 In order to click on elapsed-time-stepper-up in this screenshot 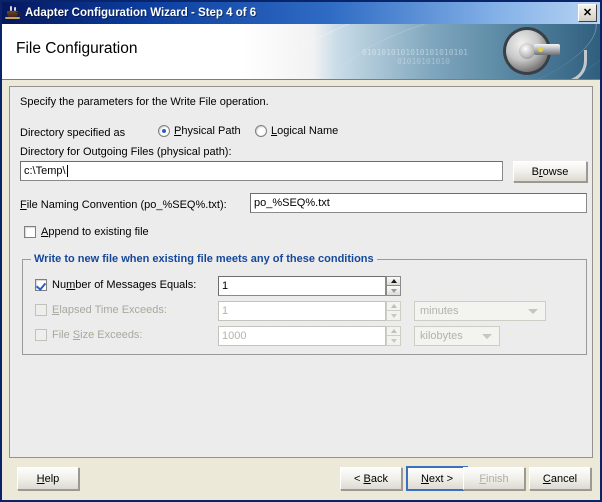, I will do `click(393, 306)`.